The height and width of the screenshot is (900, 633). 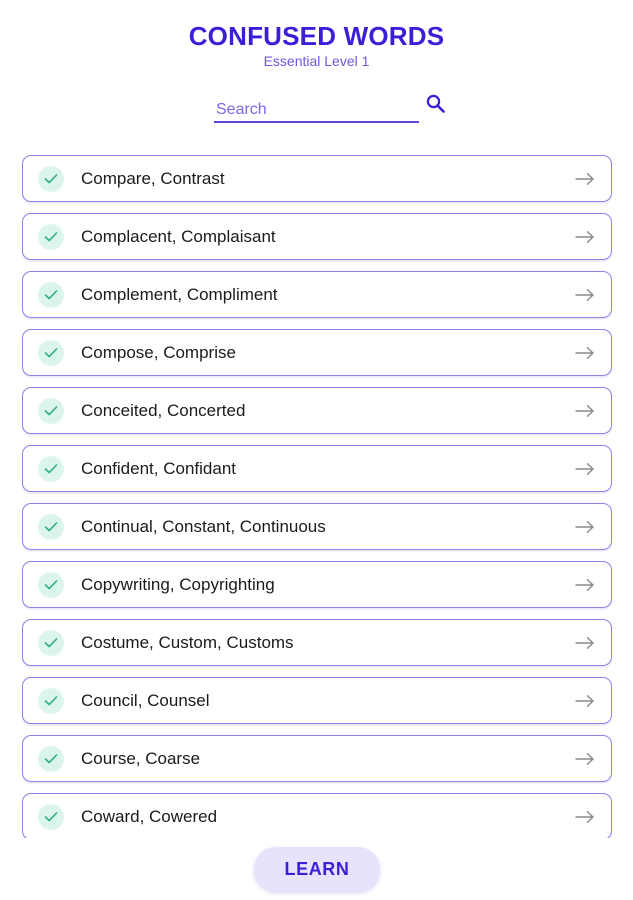 I want to click on list-item: Copywriting, Copyrighting, so click(x=317, y=584).